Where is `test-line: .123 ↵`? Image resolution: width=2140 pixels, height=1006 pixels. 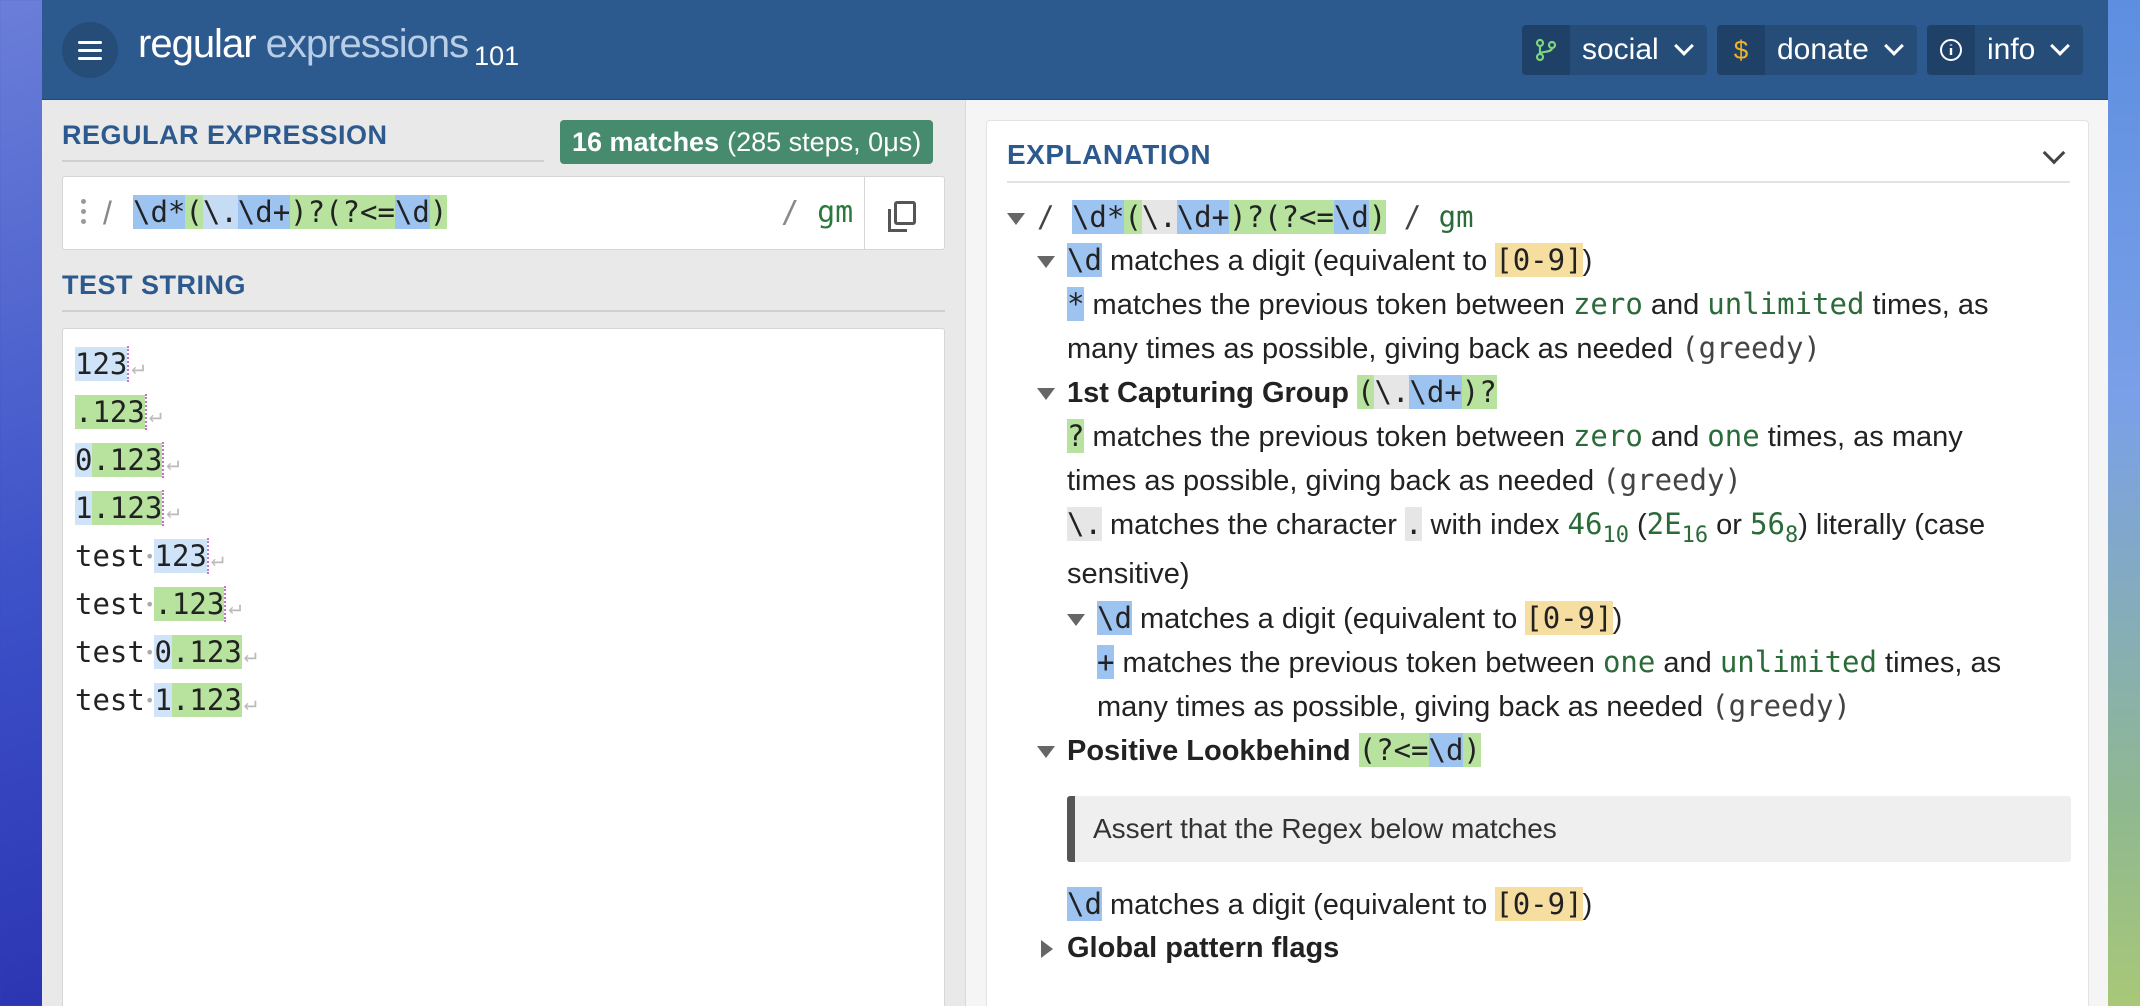 test-line: .123 ↵ is located at coordinates (119, 412).